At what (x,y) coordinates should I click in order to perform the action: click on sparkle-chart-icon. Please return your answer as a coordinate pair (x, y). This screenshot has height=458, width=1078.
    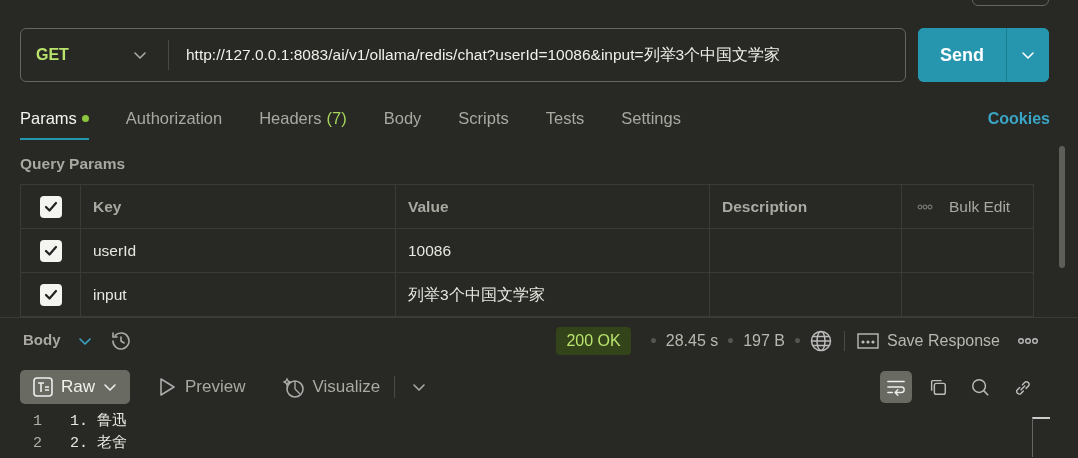
    Looking at the image, I should click on (294, 387).